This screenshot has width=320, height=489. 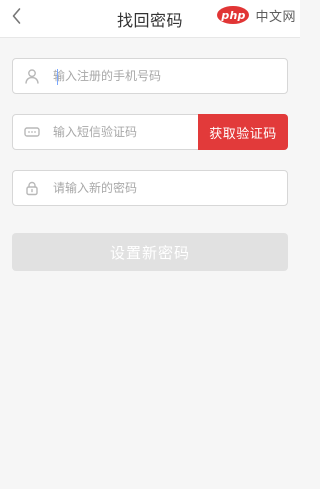 What do you see at coordinates (57, 77) in the screenshot?
I see `text-caret` at bounding box center [57, 77].